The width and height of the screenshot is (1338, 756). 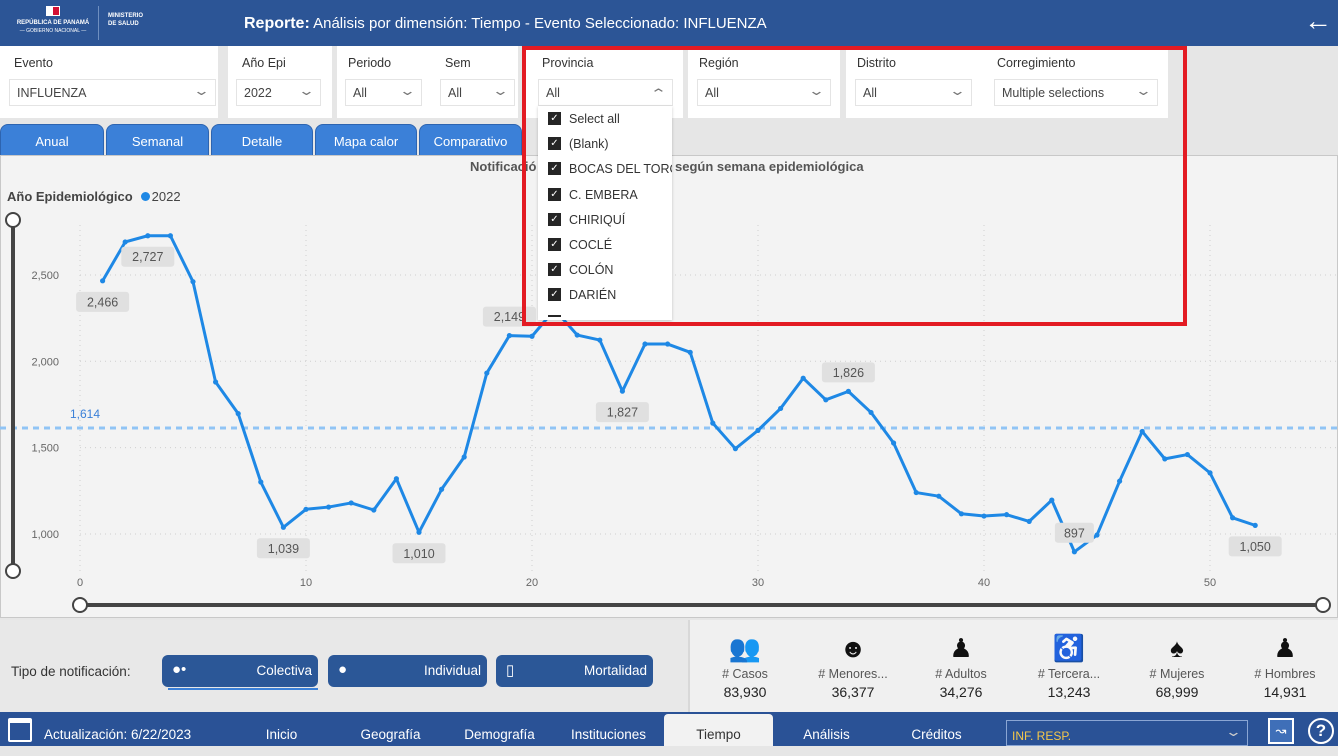 I want to click on provincia-option: ✓ (Blank), so click(x=605, y=144).